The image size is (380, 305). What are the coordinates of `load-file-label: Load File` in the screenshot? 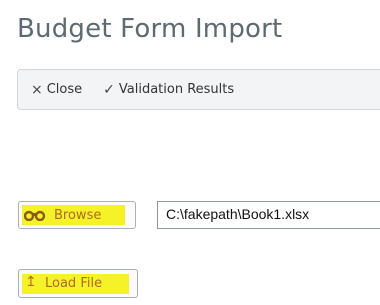 It's located at (74, 283).